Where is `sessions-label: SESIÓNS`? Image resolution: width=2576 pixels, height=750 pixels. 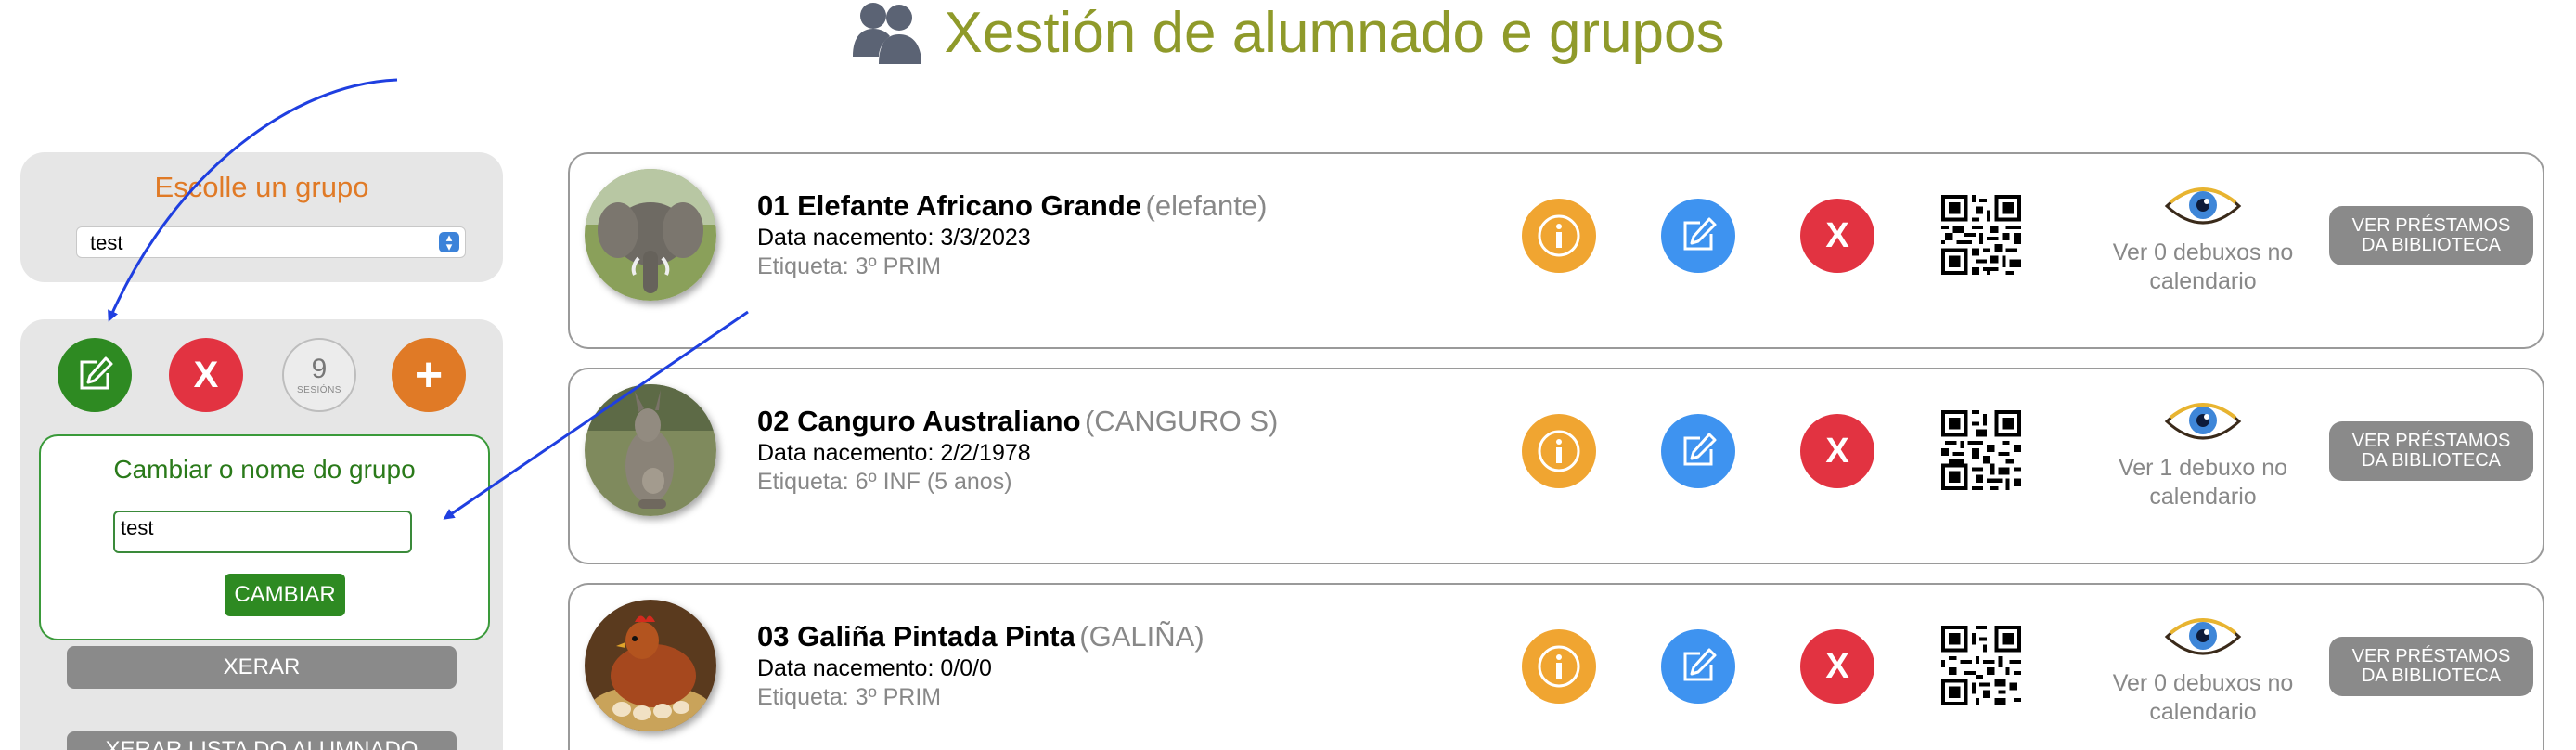
sessions-label: SESIÓNS is located at coordinates (319, 389).